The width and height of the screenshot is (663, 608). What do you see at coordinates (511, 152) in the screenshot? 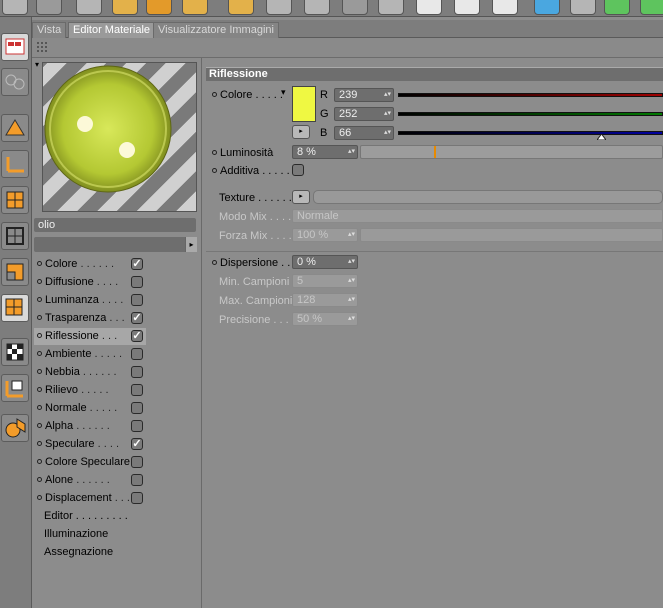
I see `luminosity-slider` at bounding box center [511, 152].